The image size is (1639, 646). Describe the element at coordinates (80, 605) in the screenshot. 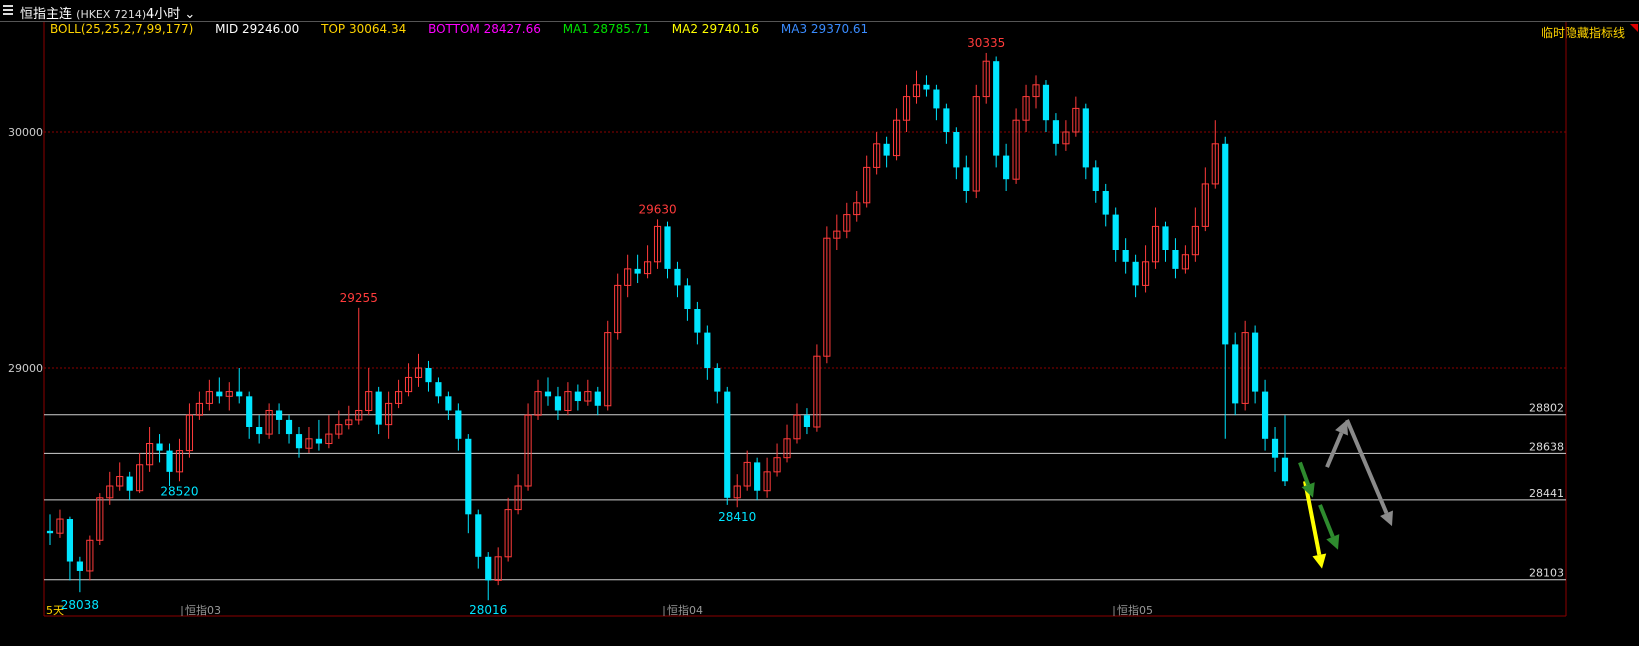

I see `extreme-label: 28038` at that location.